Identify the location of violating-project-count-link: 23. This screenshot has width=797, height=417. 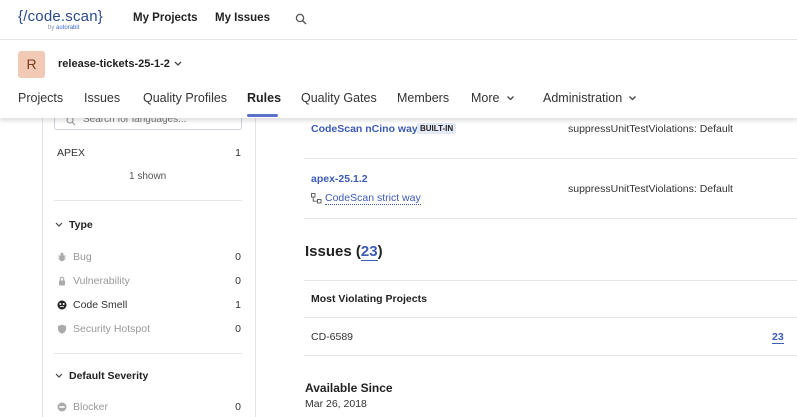
(778, 337).